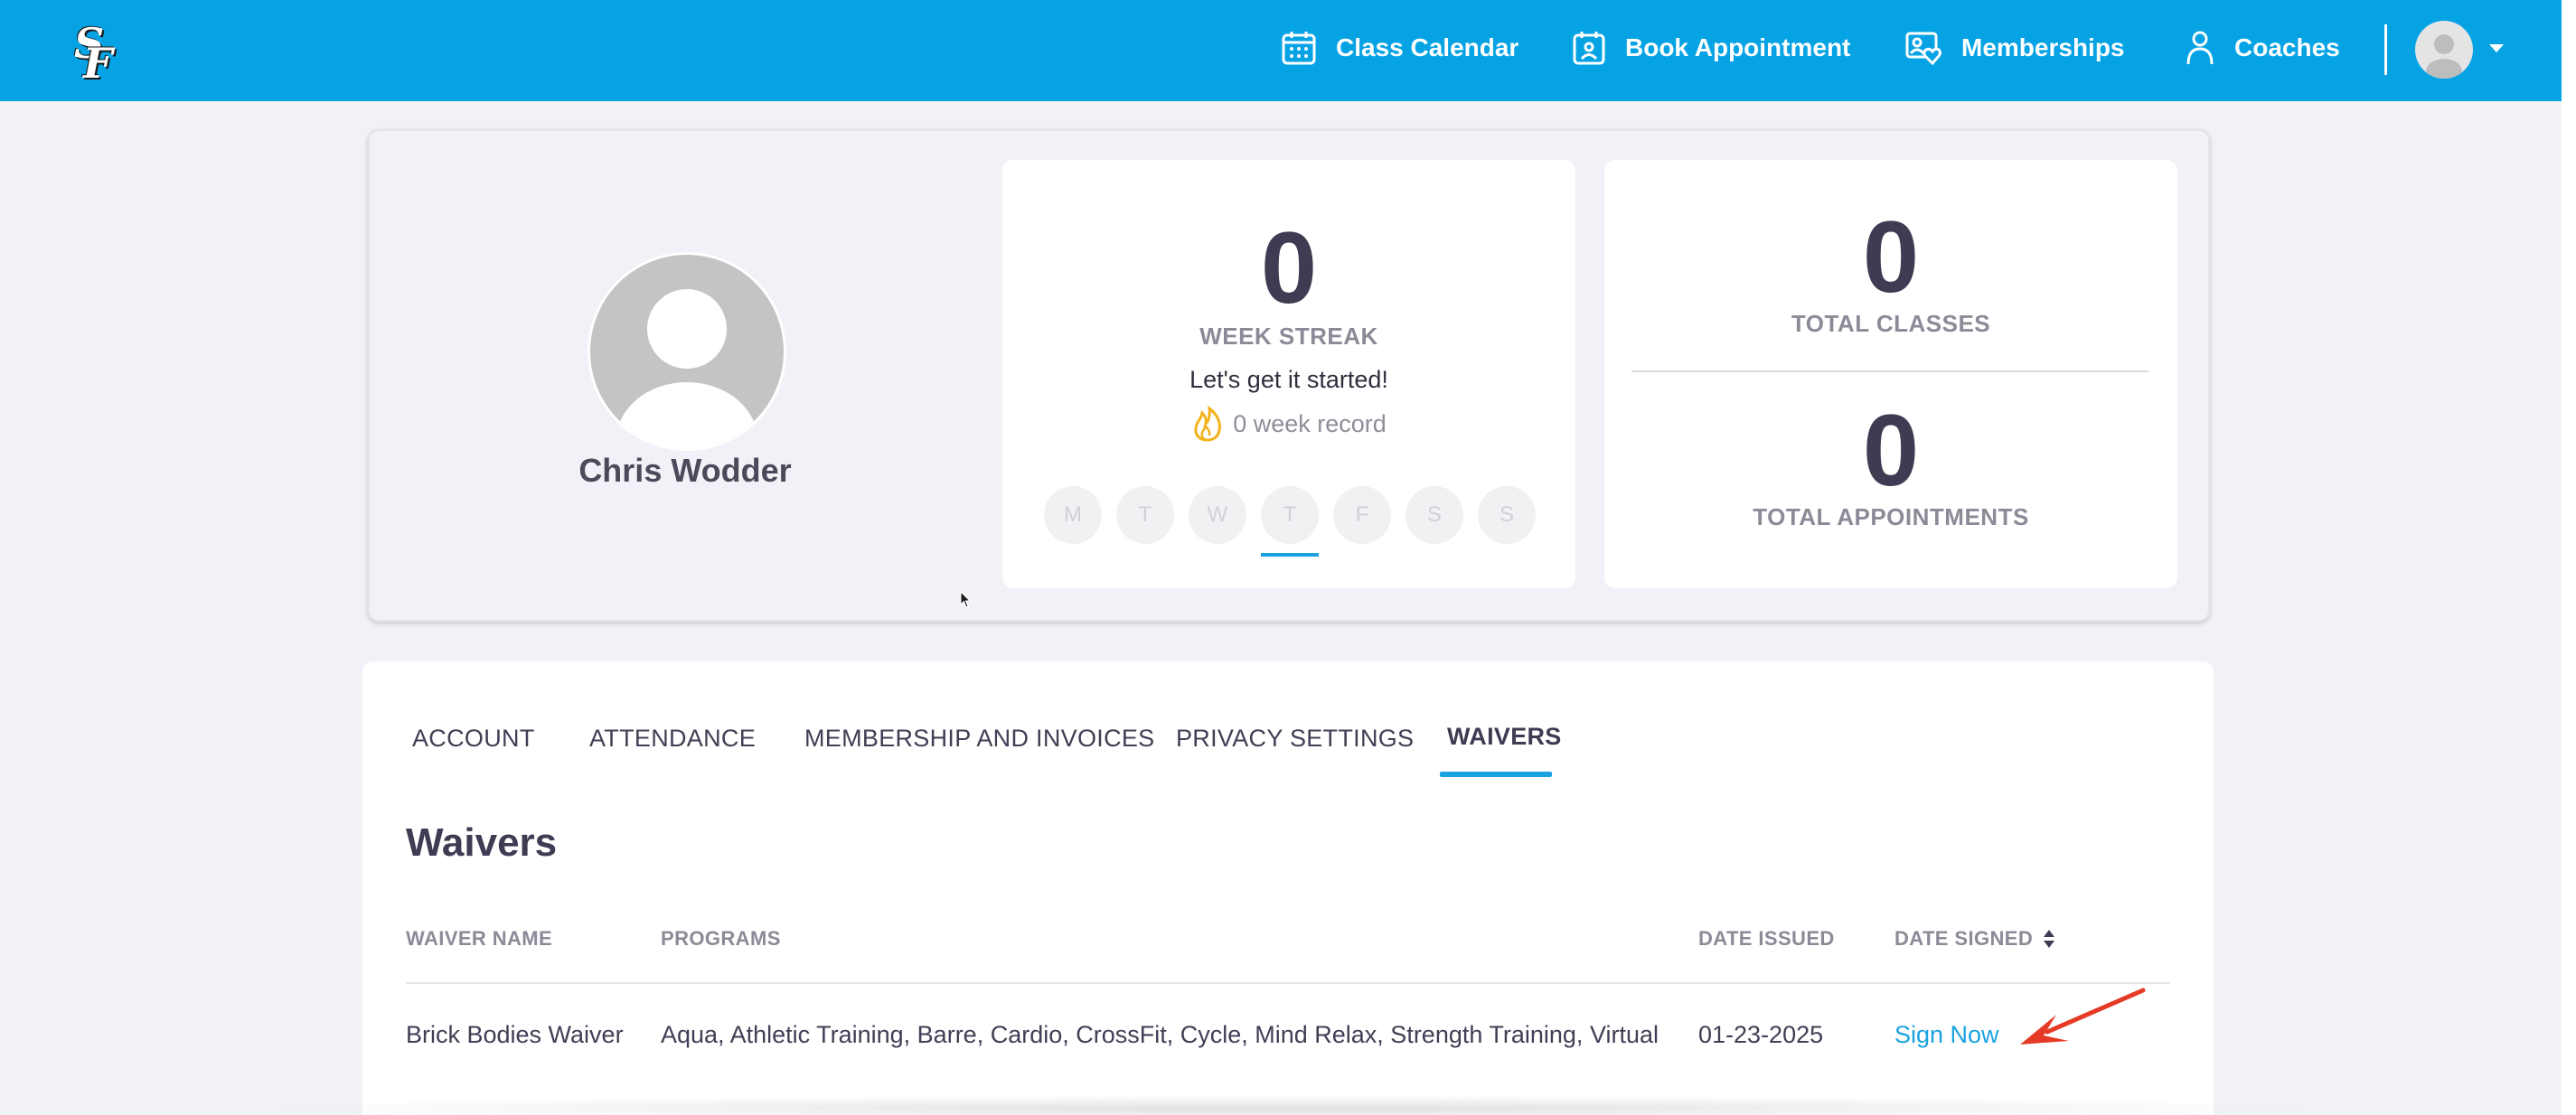 The height and width of the screenshot is (1115, 2576). I want to click on nav-memberships: Memberships, so click(2015, 48).